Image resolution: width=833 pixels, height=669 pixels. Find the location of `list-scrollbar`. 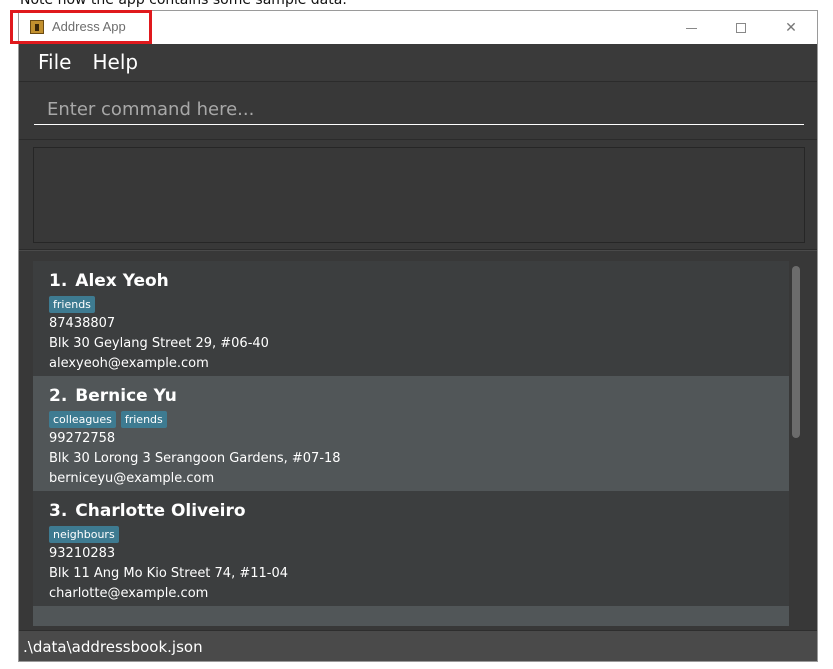

list-scrollbar is located at coordinates (796, 446).